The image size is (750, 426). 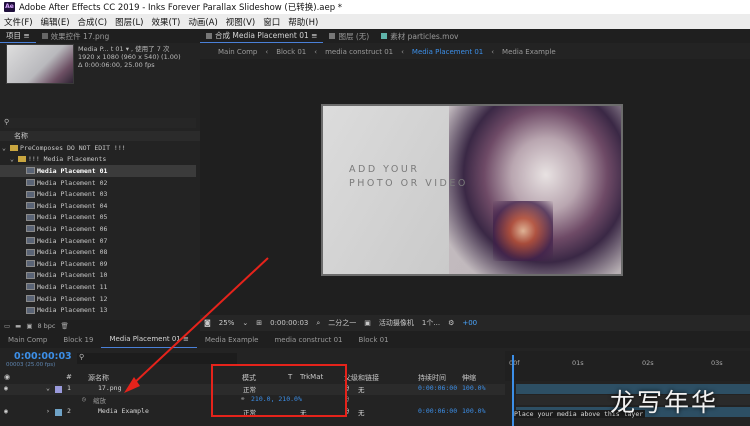 I want to click on annotation-arrow-line, so click(x=200, y=321).